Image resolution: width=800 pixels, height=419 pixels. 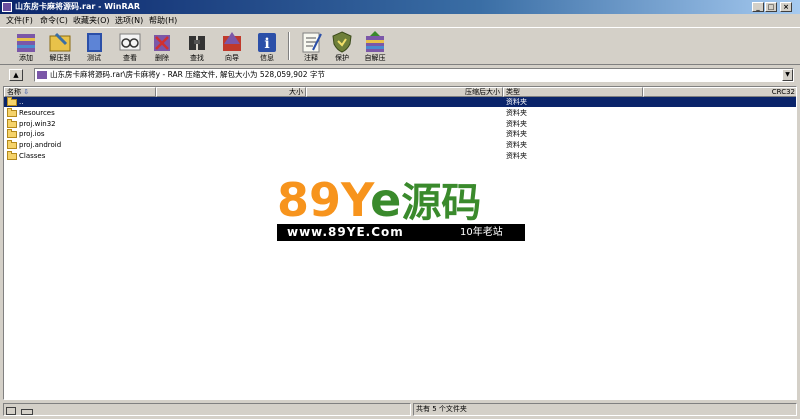 What do you see at coordinates (231, 92) in the screenshot?
I see `column-header-size: 大小` at bounding box center [231, 92].